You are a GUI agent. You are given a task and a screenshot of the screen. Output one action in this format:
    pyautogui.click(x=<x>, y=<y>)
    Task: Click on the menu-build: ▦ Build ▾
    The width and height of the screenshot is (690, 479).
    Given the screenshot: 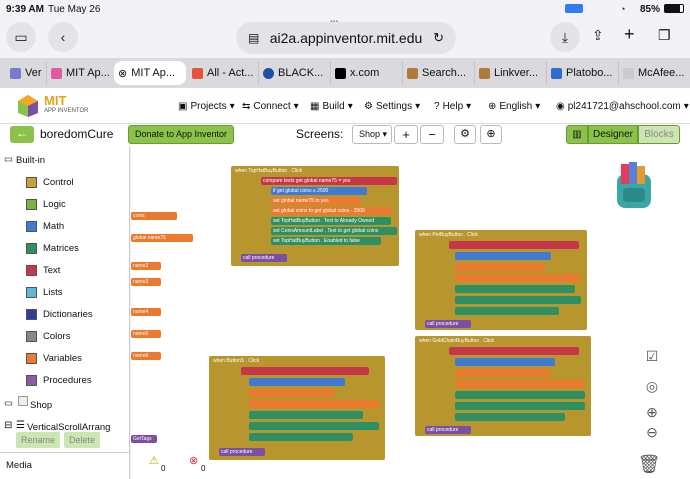 What is the action you would take?
    pyautogui.click(x=331, y=106)
    